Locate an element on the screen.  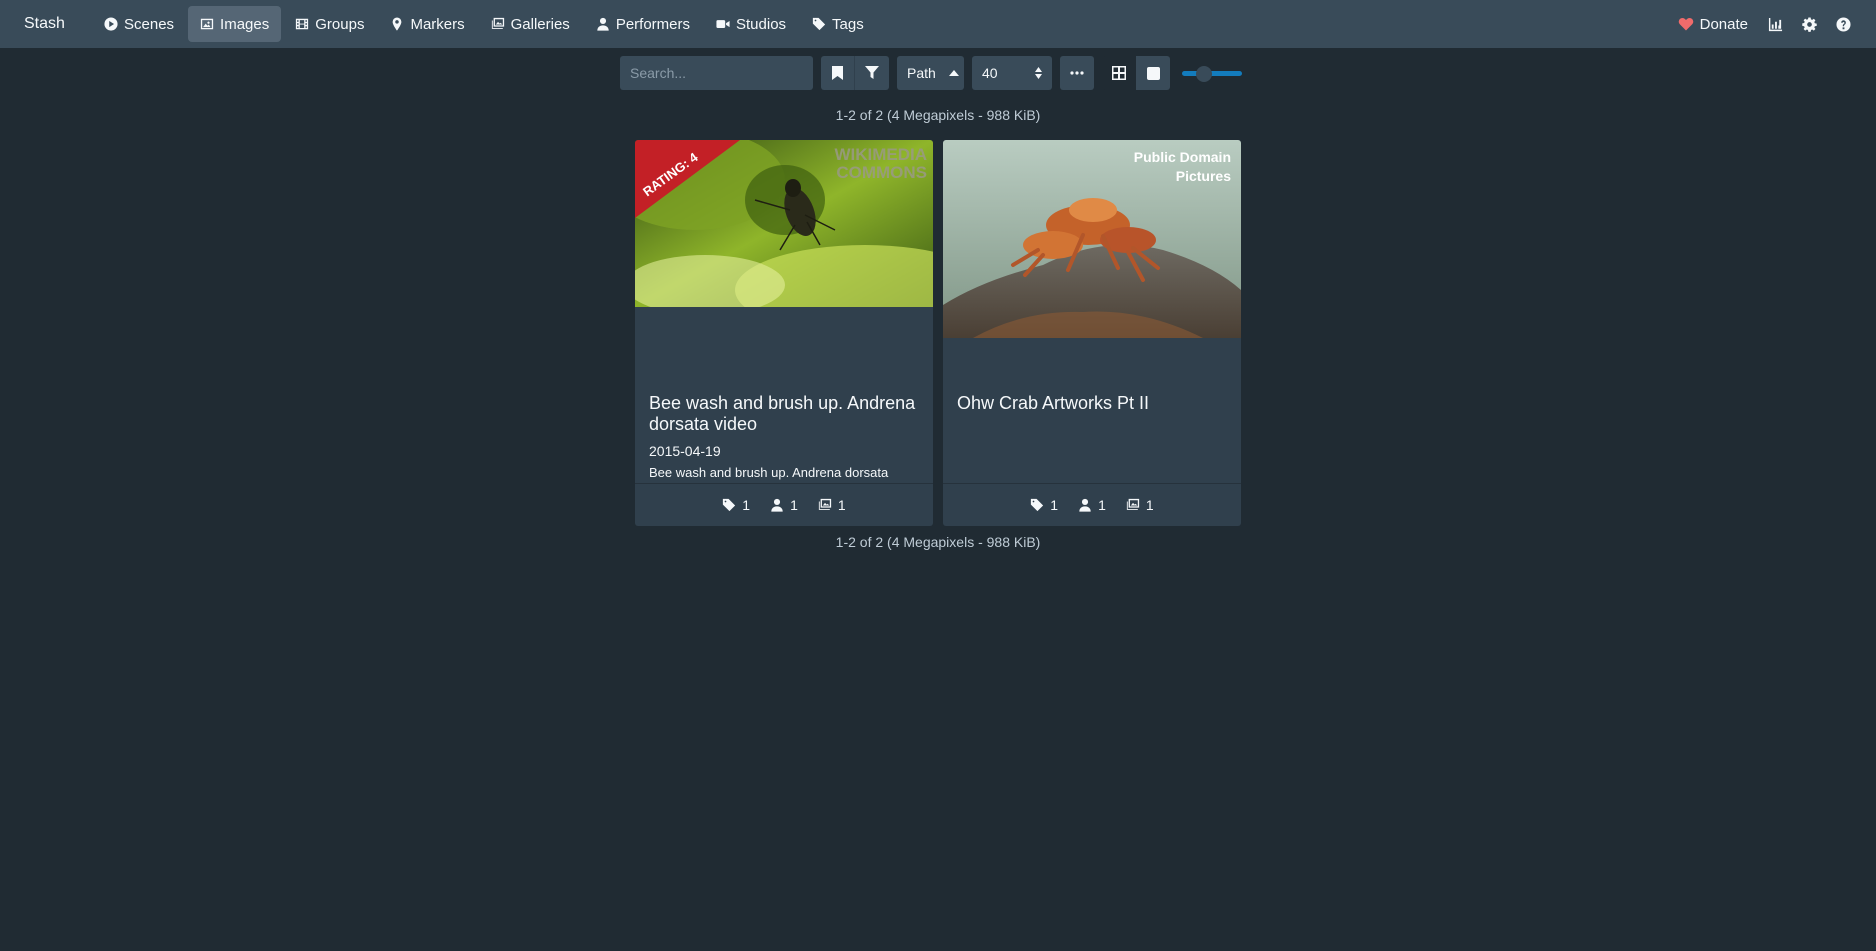
stats-button is located at coordinates (1775, 24).